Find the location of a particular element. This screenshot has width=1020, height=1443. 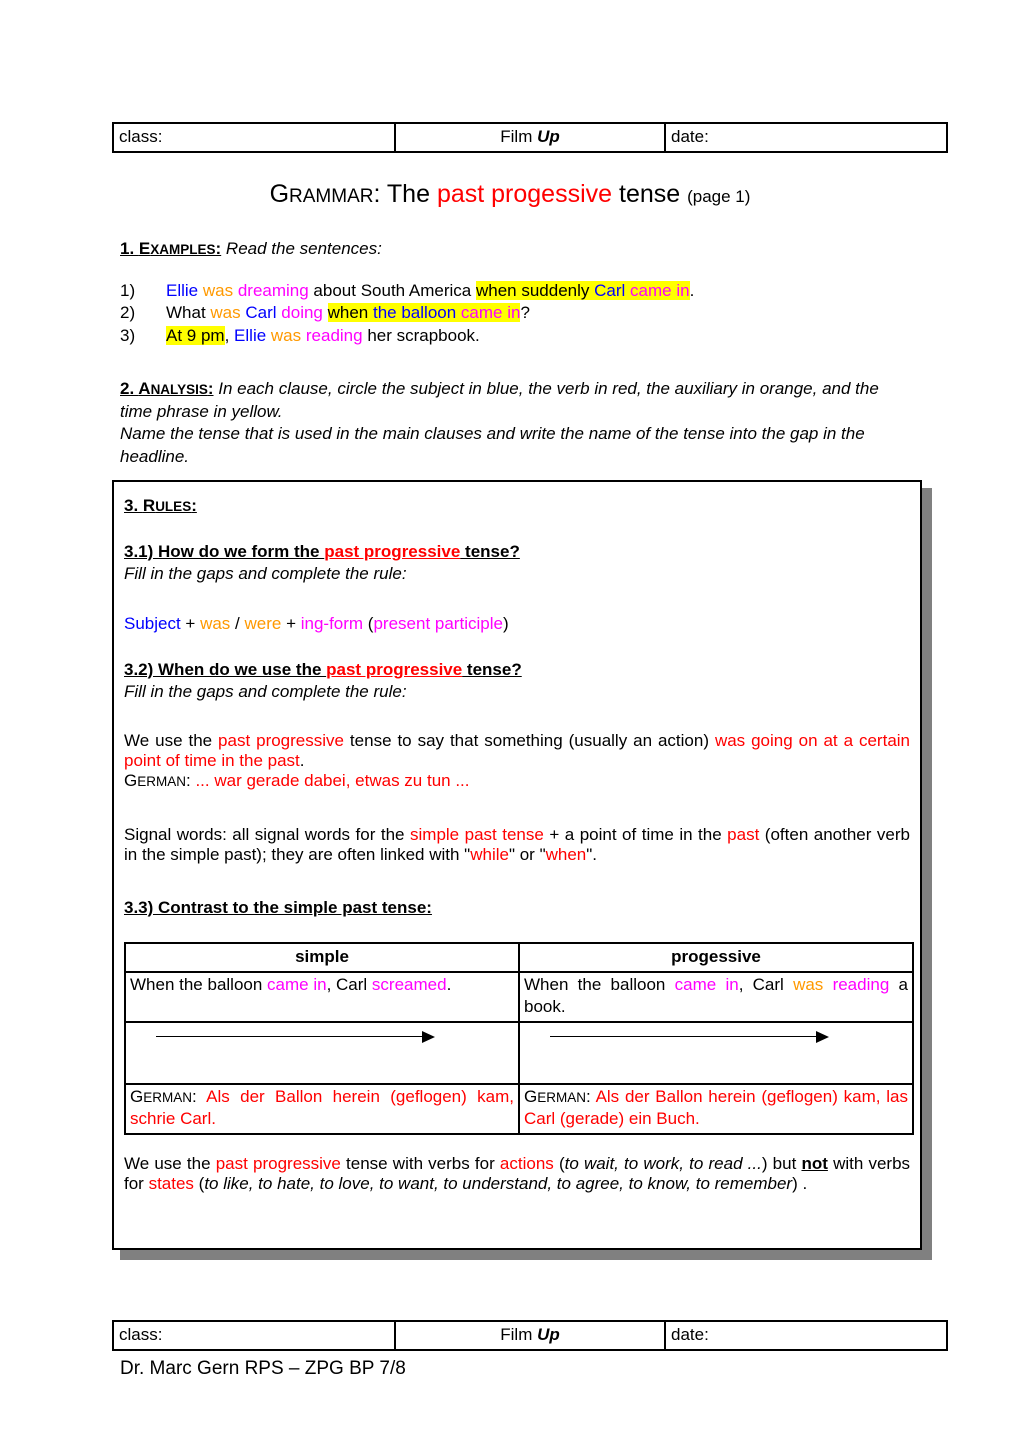

rule-3-1-fill-instruction: Fill in the gaps and complete the rule: is located at coordinates (265, 573).